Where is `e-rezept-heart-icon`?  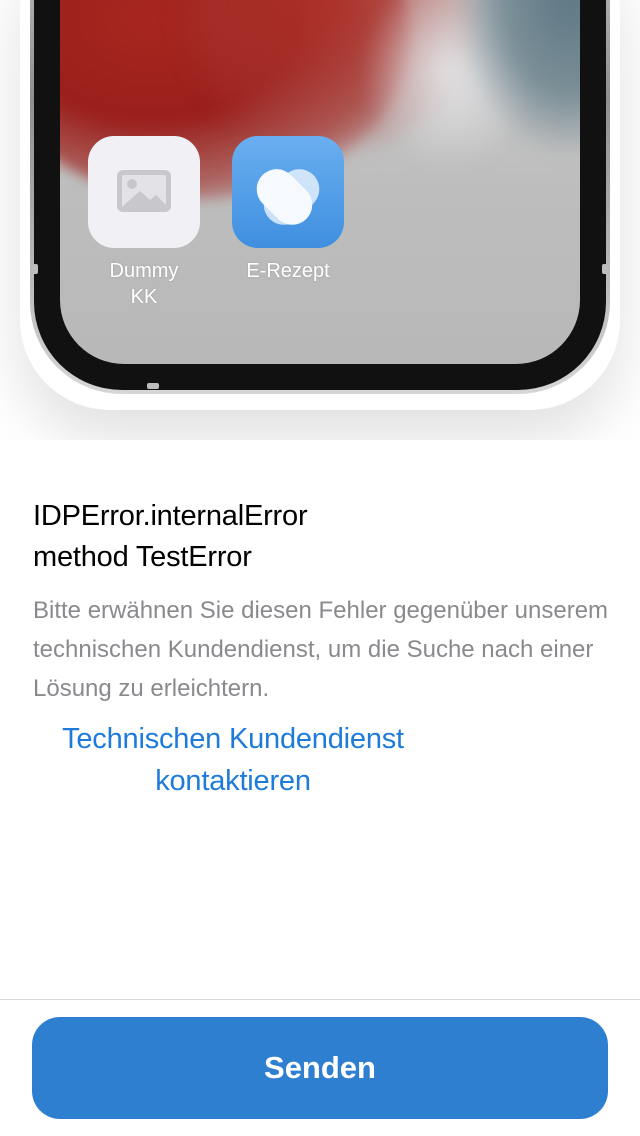
e-rezept-heart-icon is located at coordinates (288, 197).